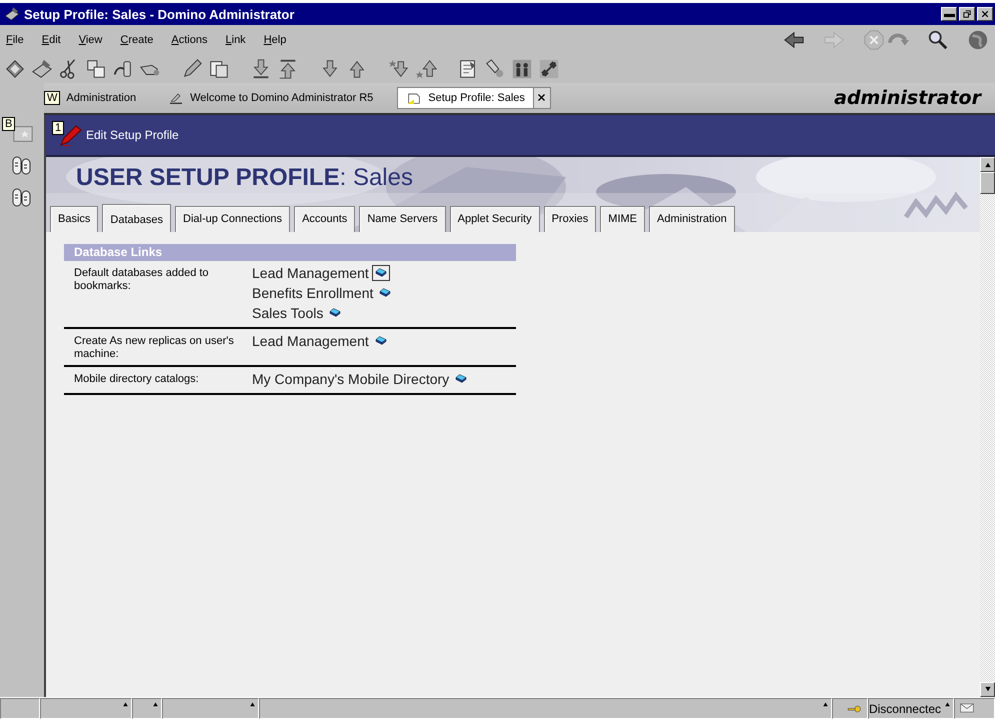 This screenshot has height=719, width=995. Describe the element at coordinates (313, 293) in the screenshot. I see `database-link: Benefits Enrollment` at that location.